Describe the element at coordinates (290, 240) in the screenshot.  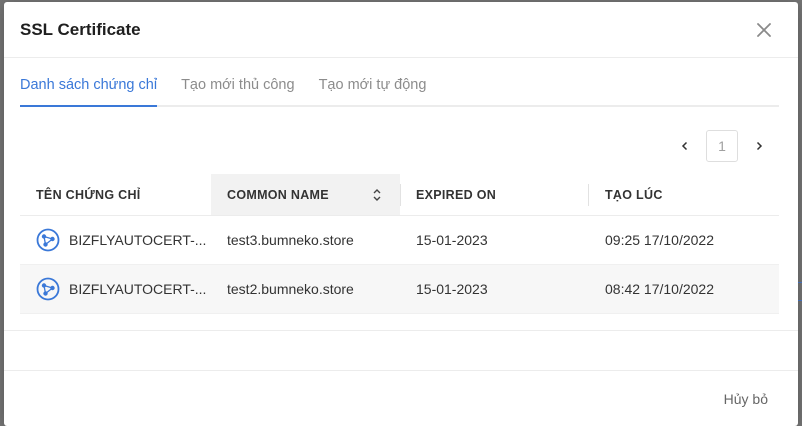
I see `cell-common-name: test3.bumneko.store` at that location.